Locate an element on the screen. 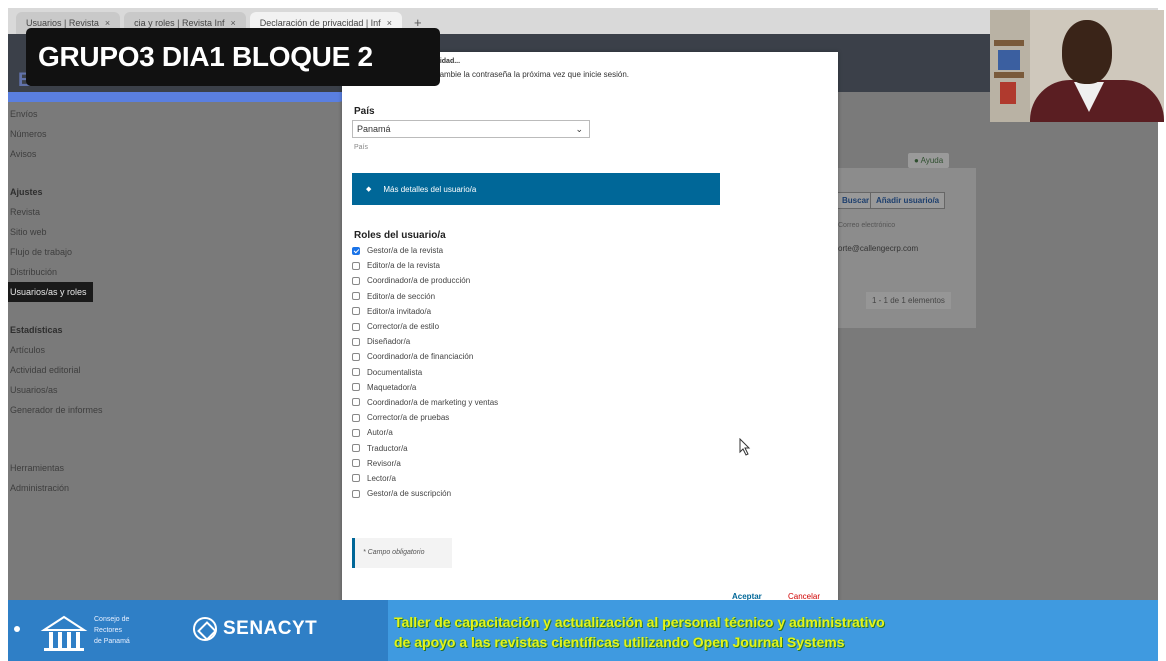  role-label: Editor/a invitado/a is located at coordinates (399, 311).